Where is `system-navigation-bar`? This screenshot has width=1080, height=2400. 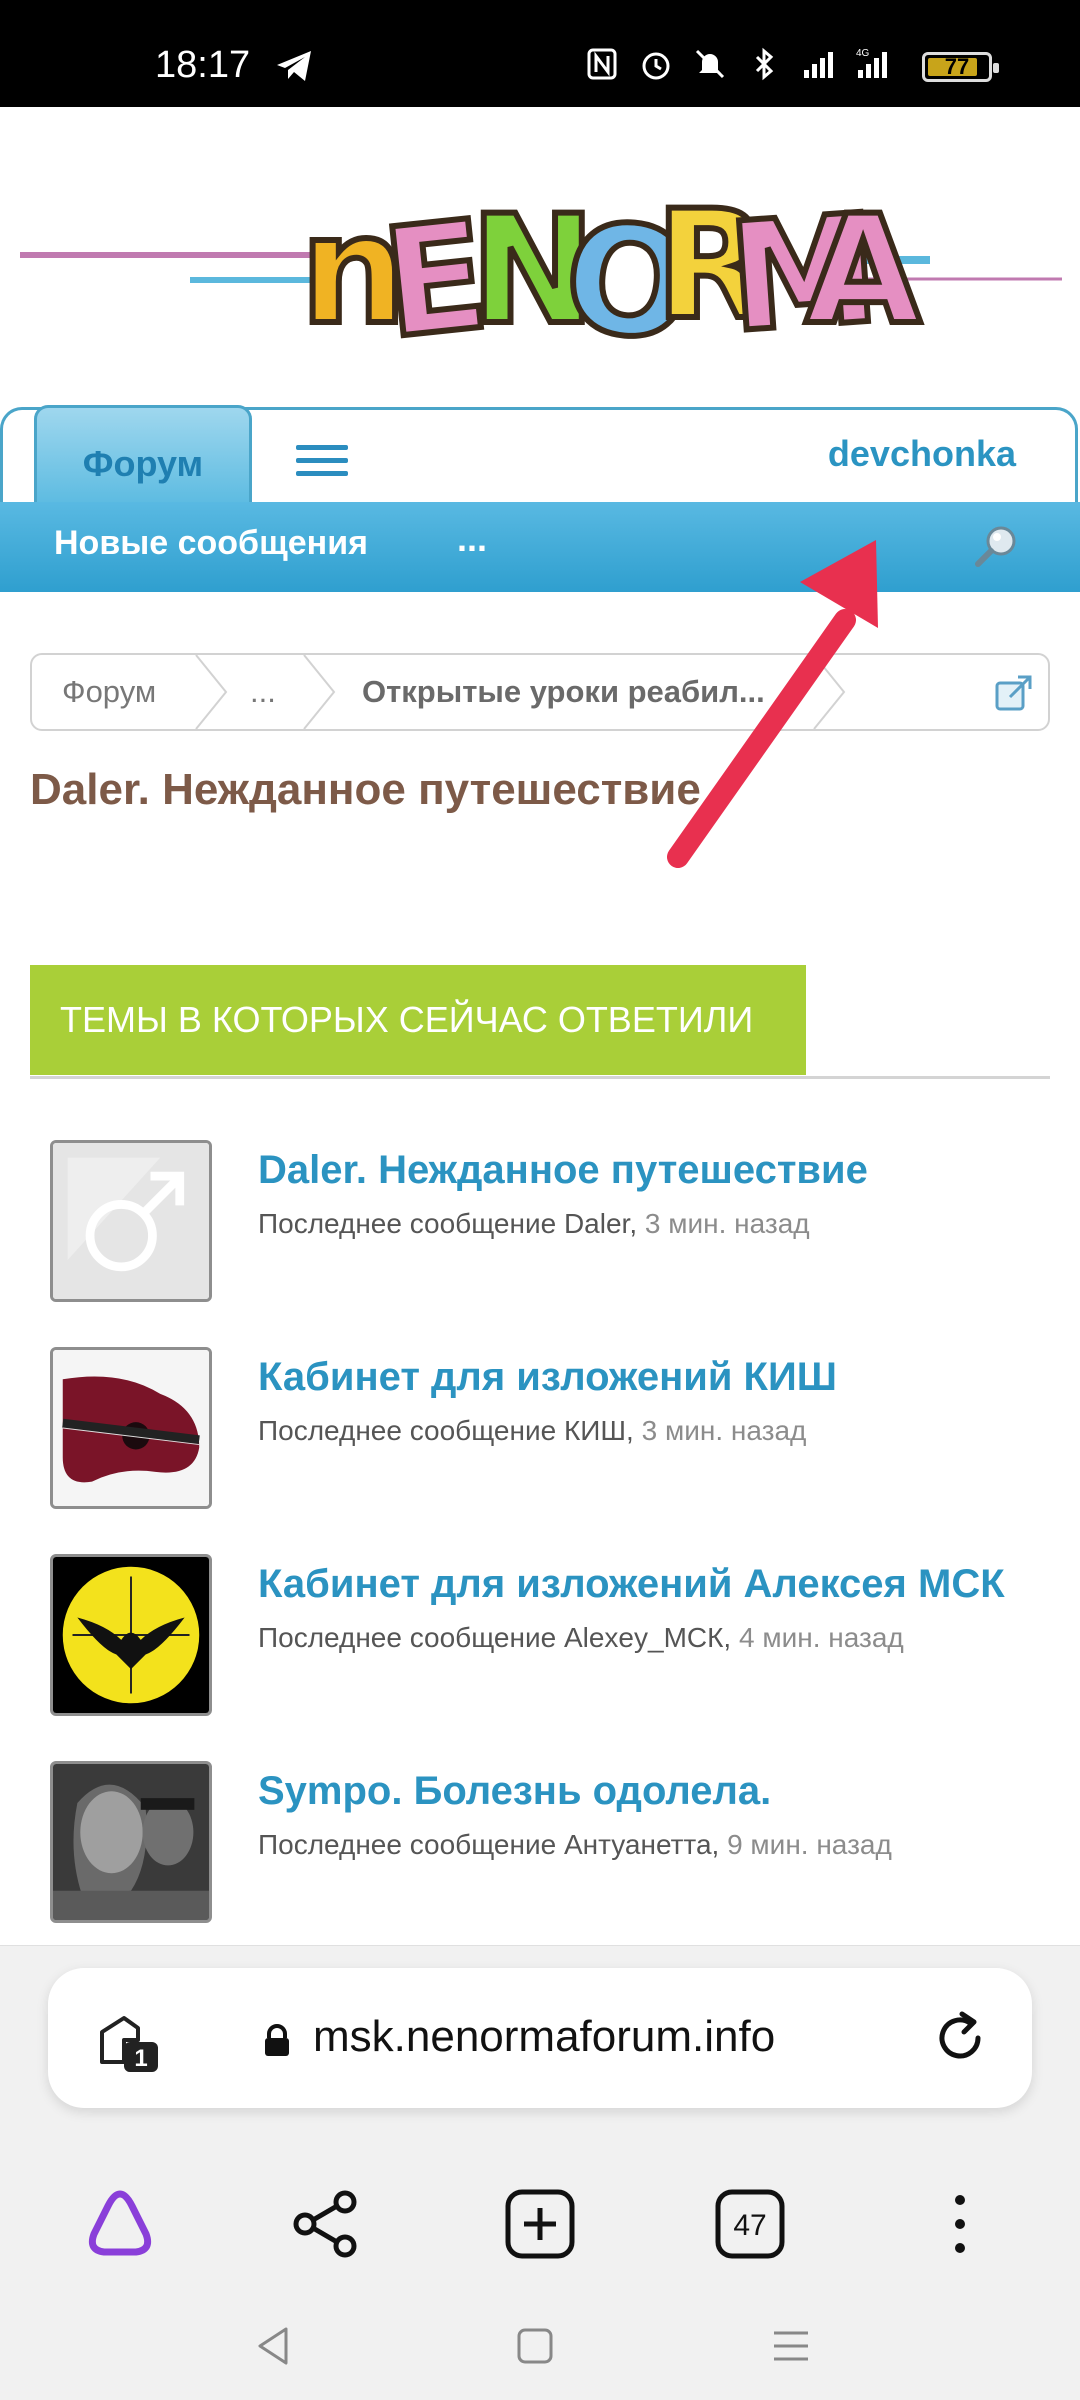 system-navigation-bar is located at coordinates (540, 2345).